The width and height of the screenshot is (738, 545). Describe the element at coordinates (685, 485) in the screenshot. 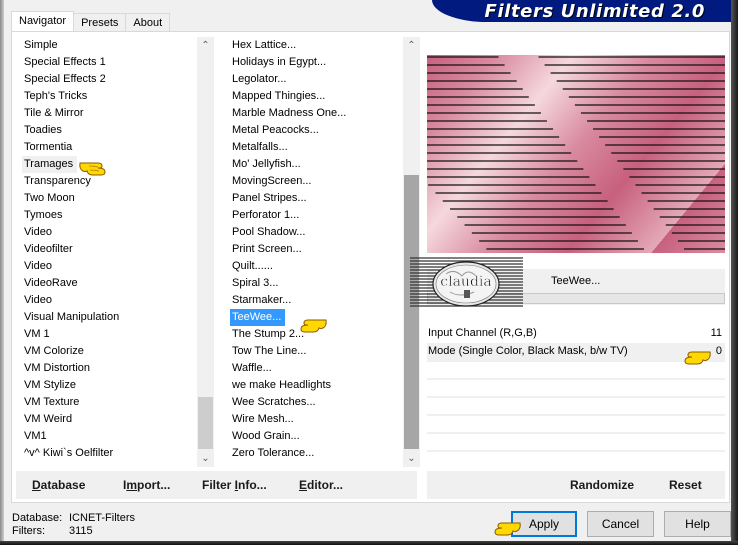

I see `reset-button: Reset` at that location.